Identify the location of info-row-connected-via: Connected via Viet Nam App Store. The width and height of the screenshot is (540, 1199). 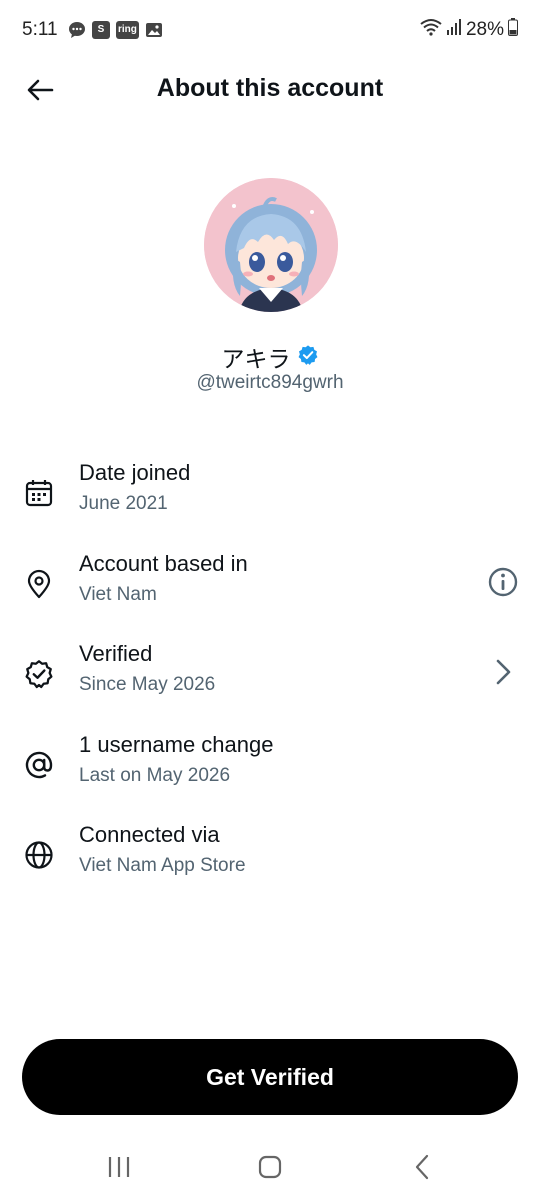
(270, 857).